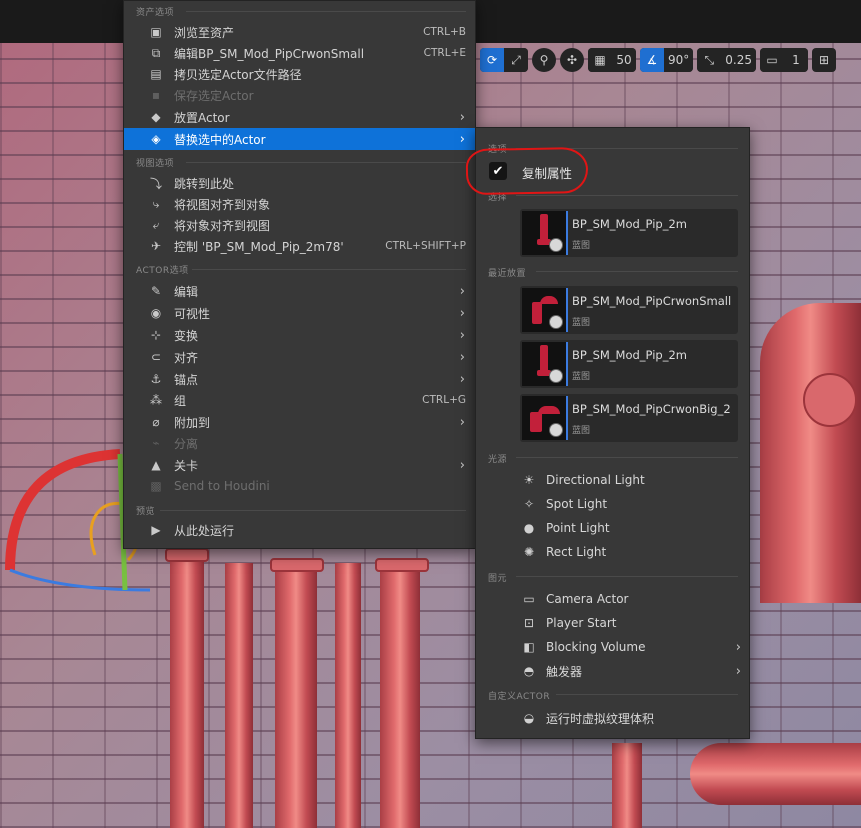 This screenshot has height=828, width=861. I want to click on player-start-icon: ⊡, so click(529, 623).